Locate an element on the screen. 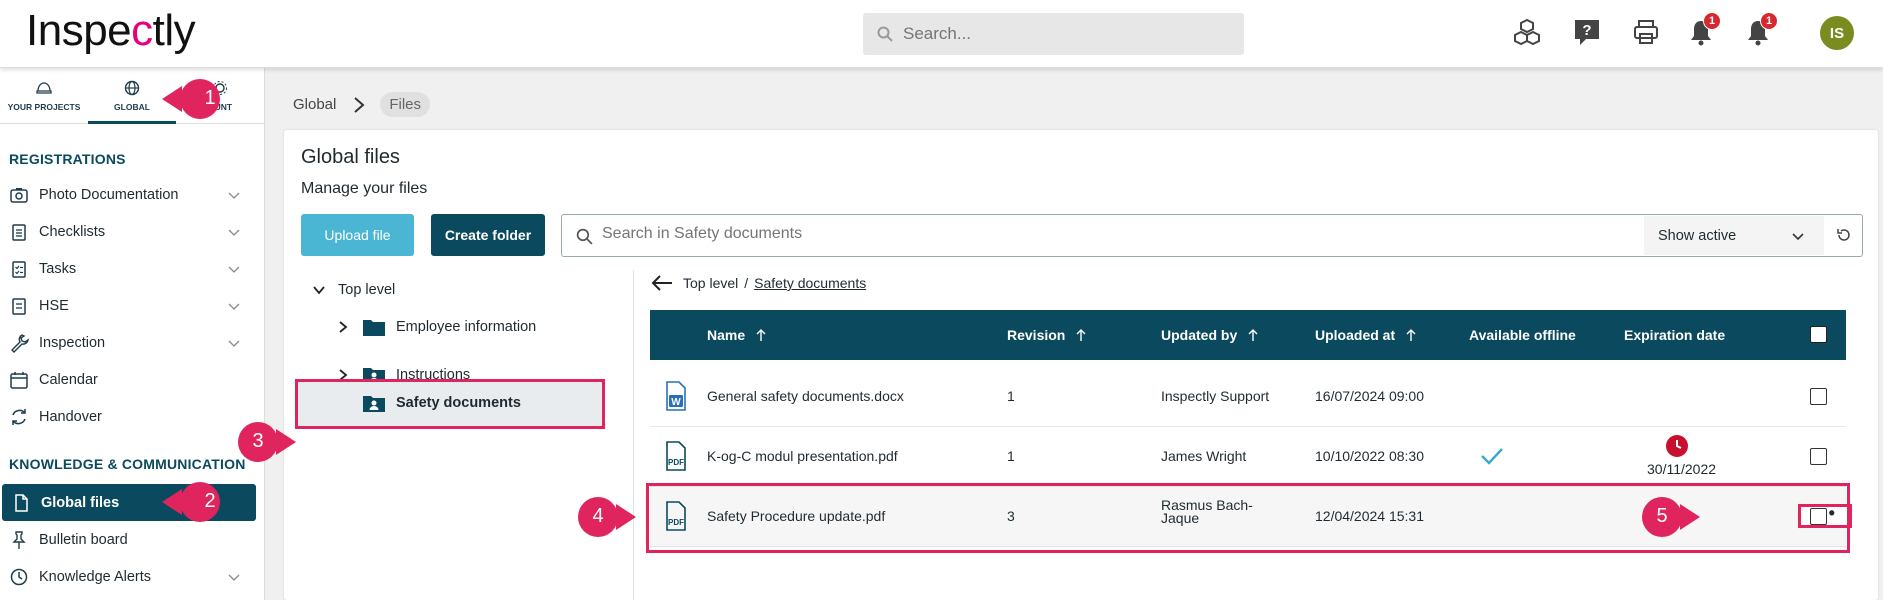 The image size is (1883, 600). file-uploaded-at: 16/07/2024 09:00 is located at coordinates (1369, 396).